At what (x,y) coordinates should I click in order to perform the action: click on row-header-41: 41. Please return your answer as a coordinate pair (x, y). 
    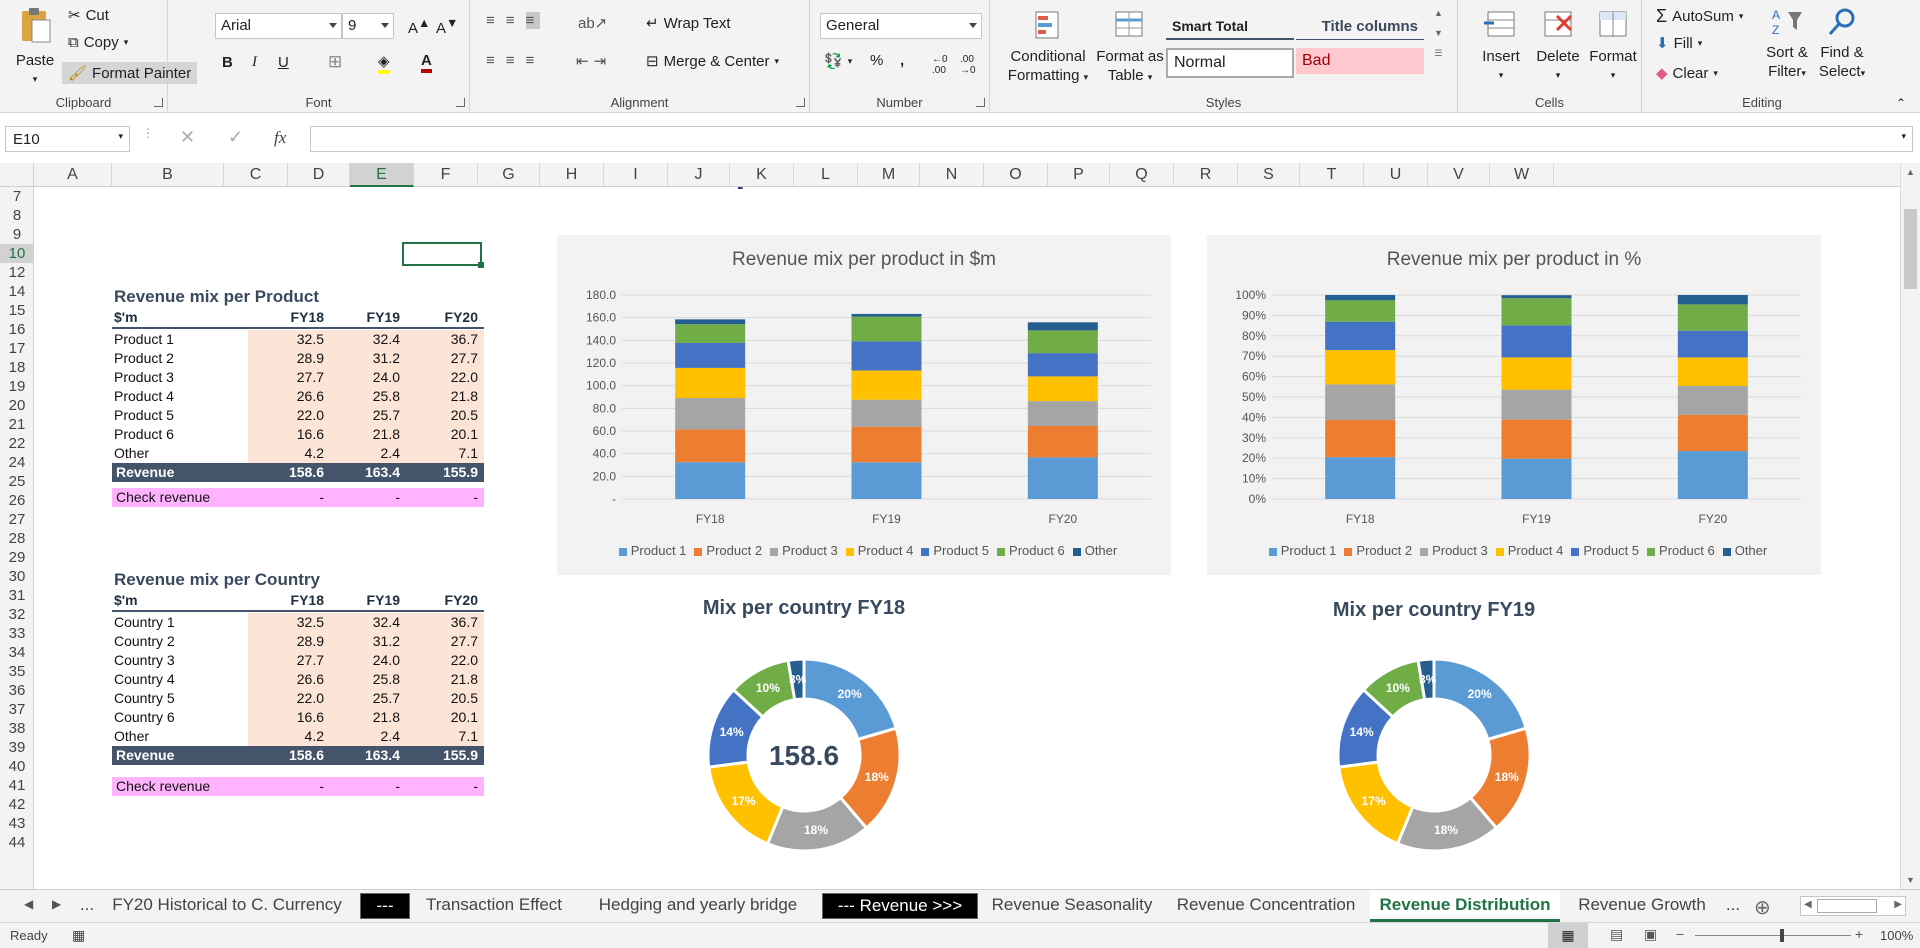
    Looking at the image, I should click on (17, 785).